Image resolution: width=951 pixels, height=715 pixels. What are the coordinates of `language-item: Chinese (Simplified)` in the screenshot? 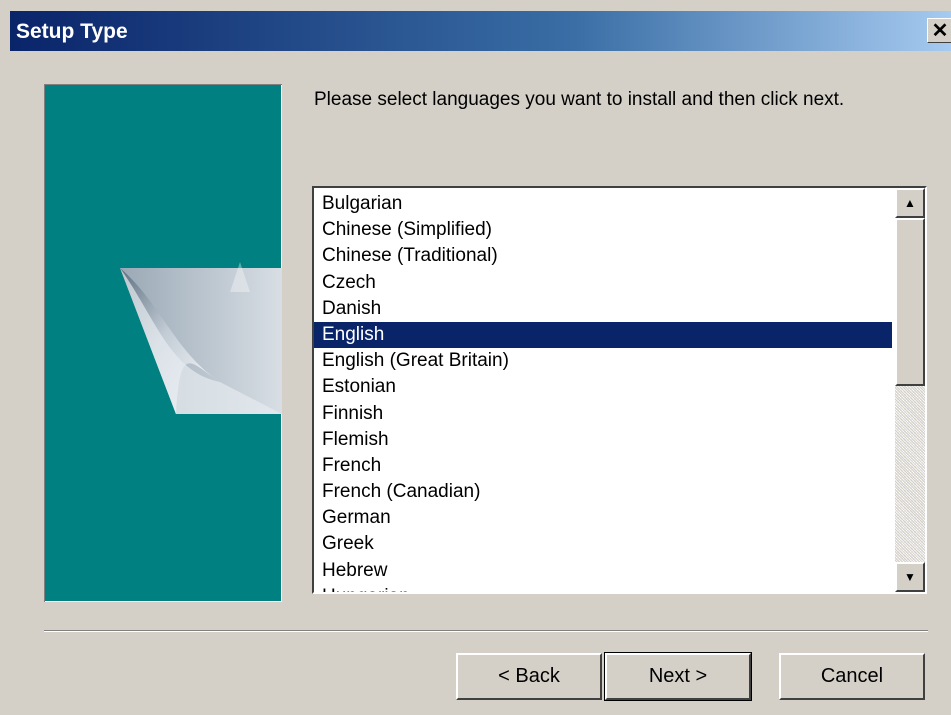 It's located at (603, 230).